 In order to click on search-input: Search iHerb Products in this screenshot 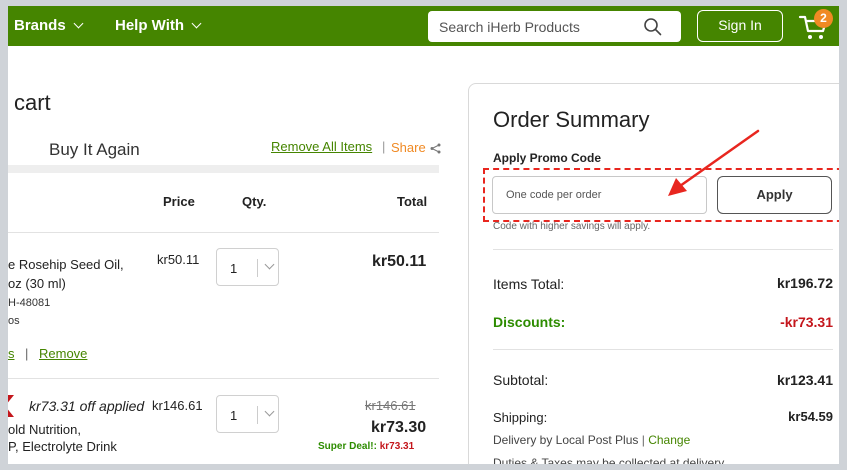, I will do `click(554, 26)`.